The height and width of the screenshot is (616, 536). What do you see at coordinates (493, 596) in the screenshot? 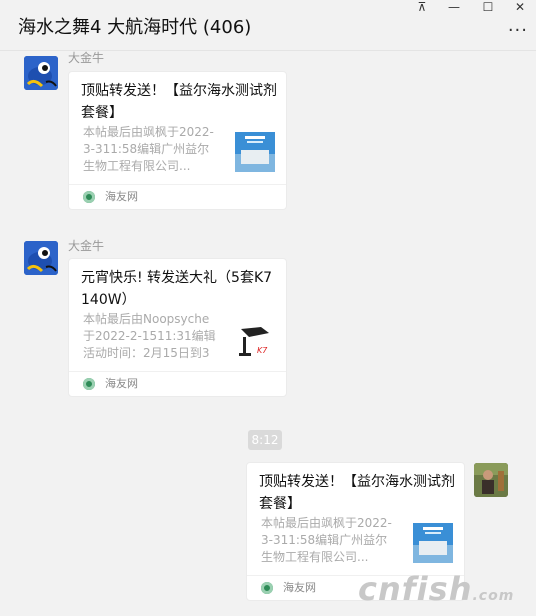
I see `watermark-suffix: .com` at bounding box center [493, 596].